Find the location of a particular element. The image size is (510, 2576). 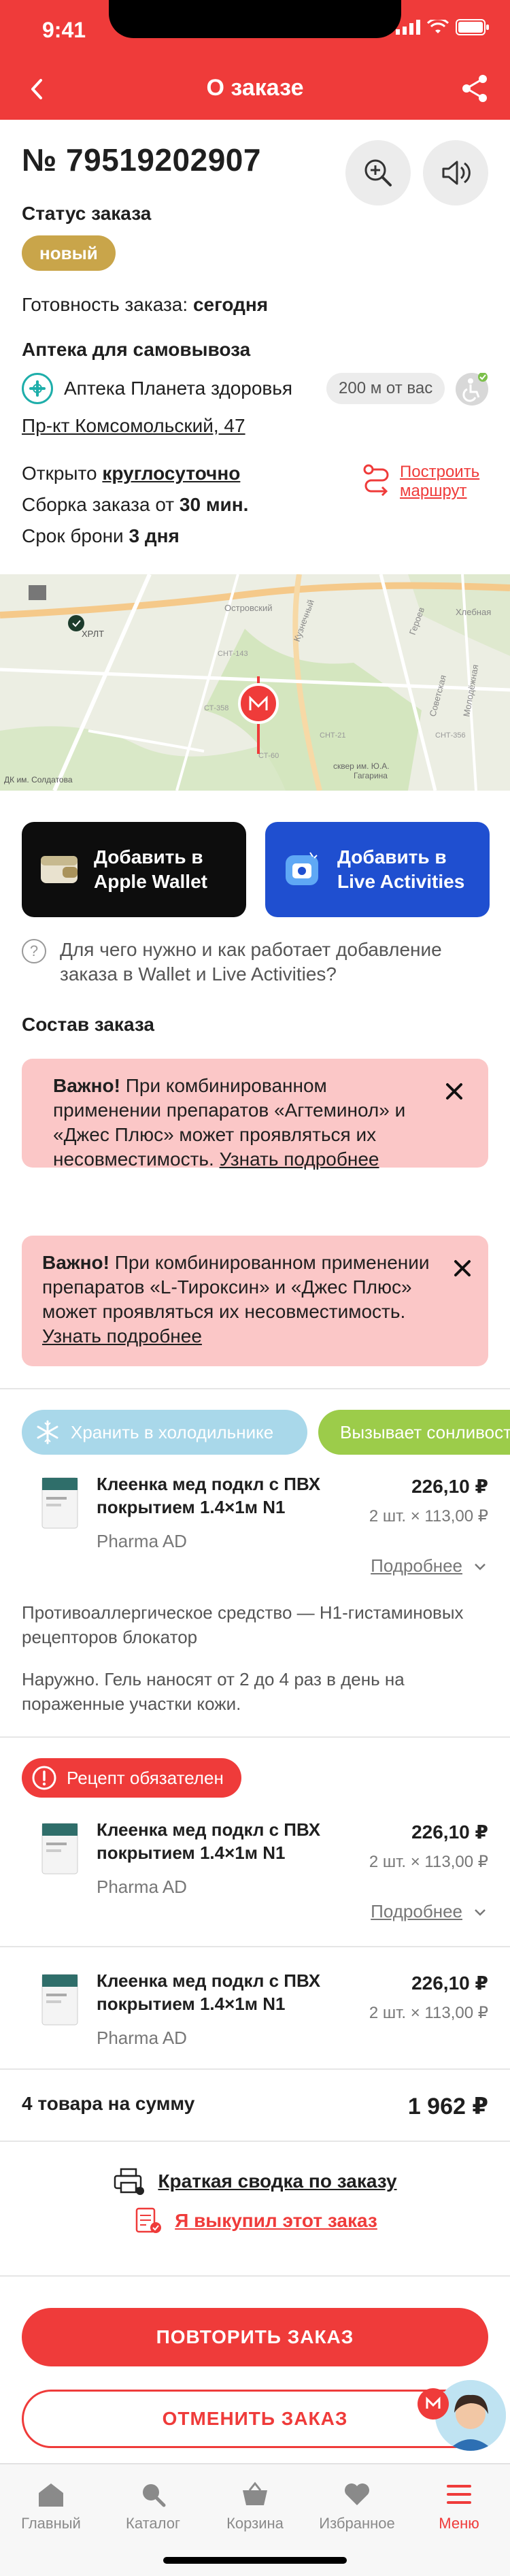

tab-home-label: Главный is located at coordinates (51, 2523).